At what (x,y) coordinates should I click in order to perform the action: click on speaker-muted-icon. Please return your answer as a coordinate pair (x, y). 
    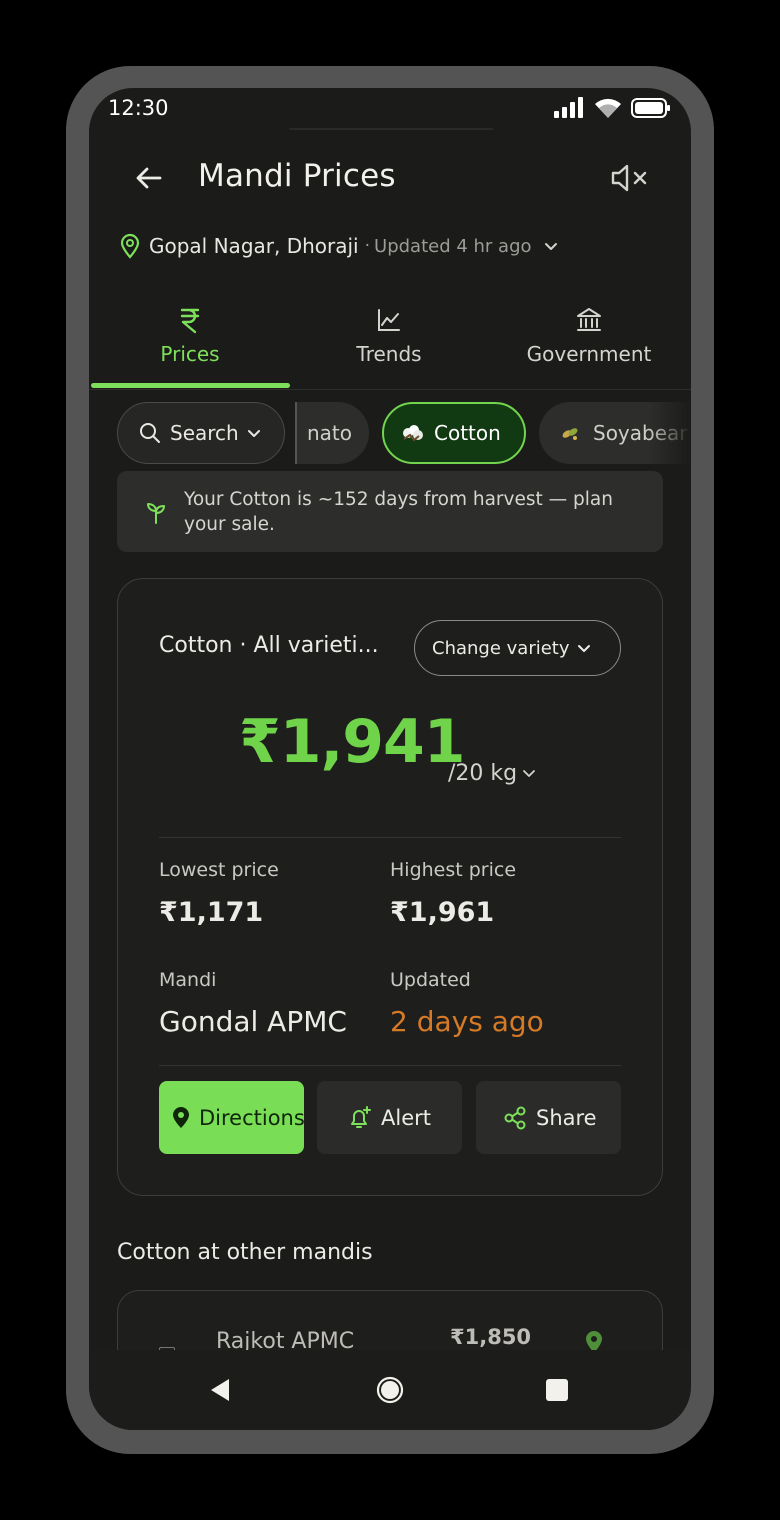
    Looking at the image, I should click on (629, 178).